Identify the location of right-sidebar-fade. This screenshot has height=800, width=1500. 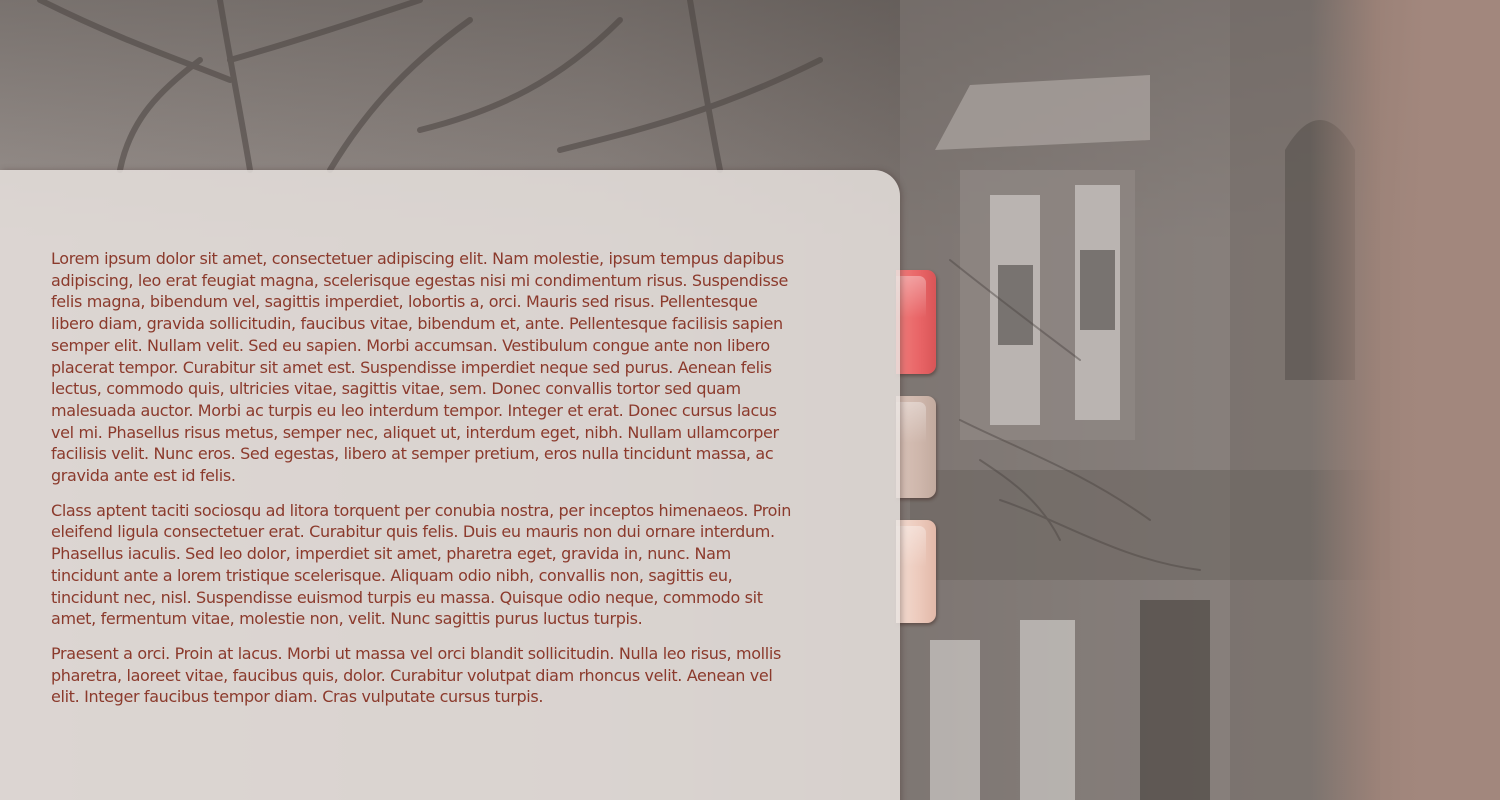
(1405, 400).